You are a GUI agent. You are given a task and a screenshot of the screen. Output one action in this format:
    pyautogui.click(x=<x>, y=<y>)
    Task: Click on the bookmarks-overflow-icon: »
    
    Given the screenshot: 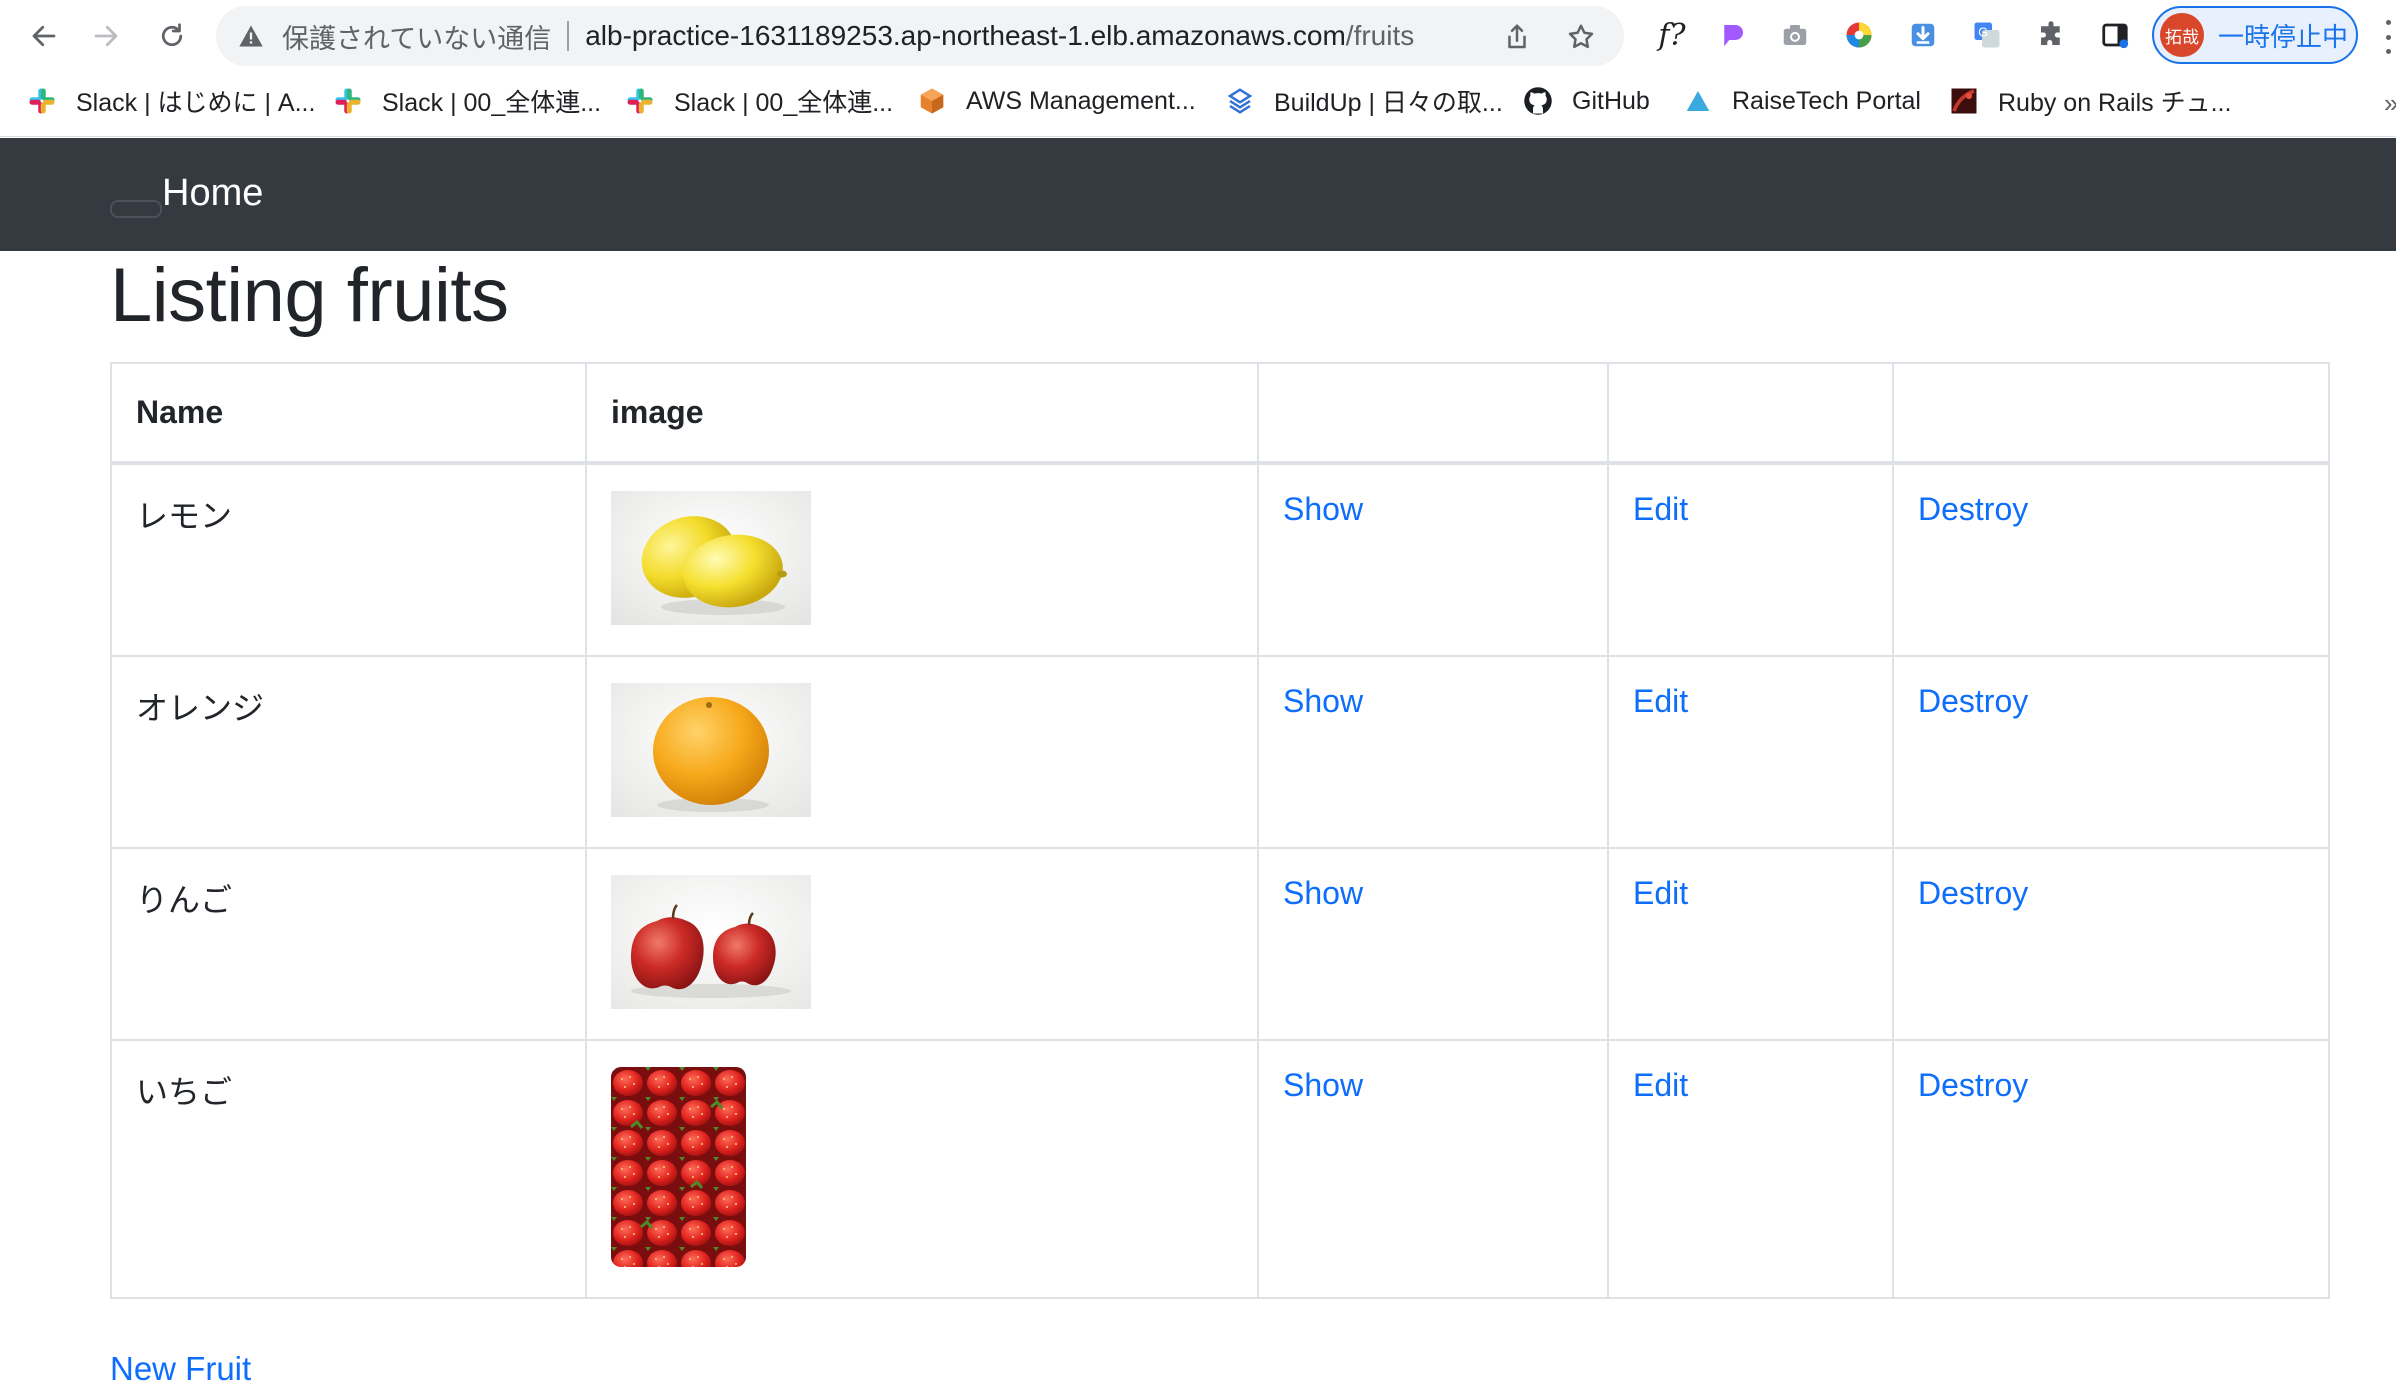 What is the action you would take?
    pyautogui.click(x=2390, y=103)
    